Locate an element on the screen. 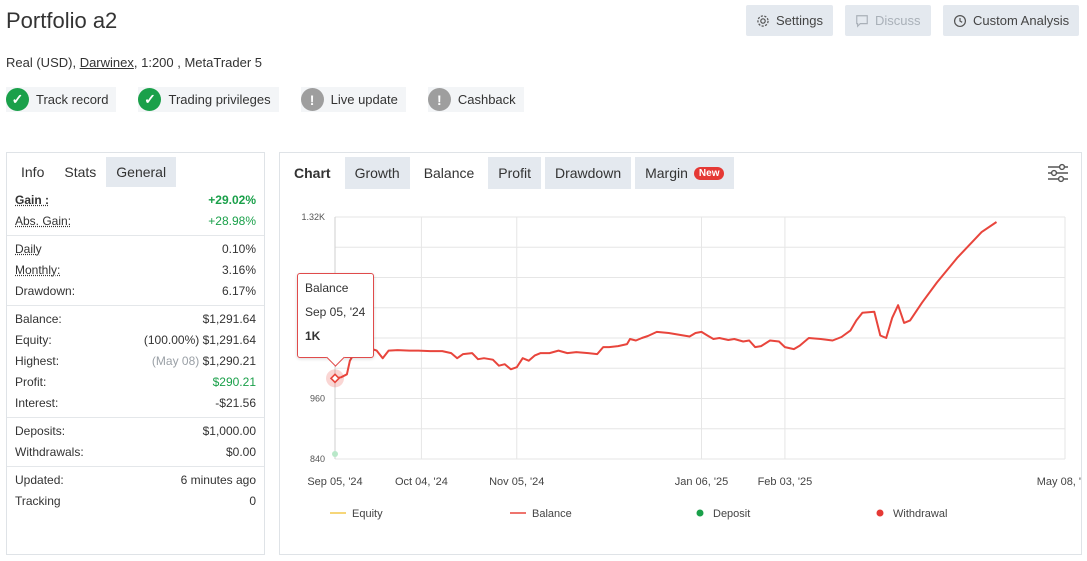 The image size is (1087, 561). stat-value: $0.00 is located at coordinates (240, 451).